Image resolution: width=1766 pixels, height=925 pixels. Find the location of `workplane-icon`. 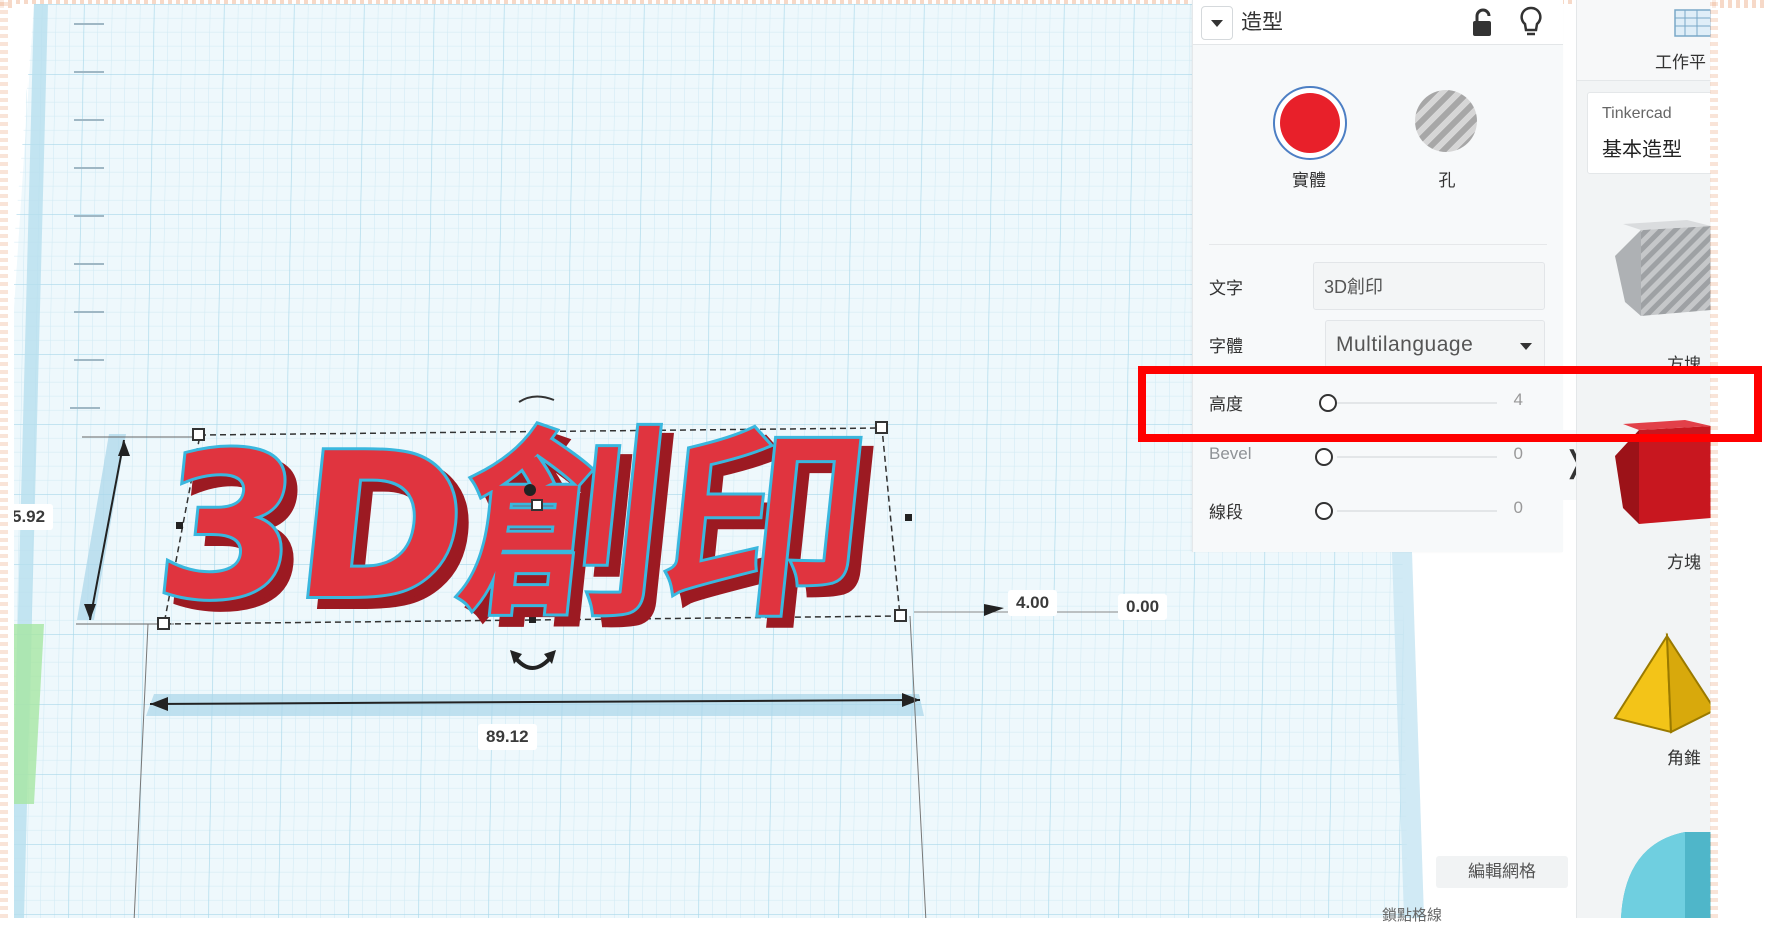

workplane-icon is located at coordinates (1692, 23).